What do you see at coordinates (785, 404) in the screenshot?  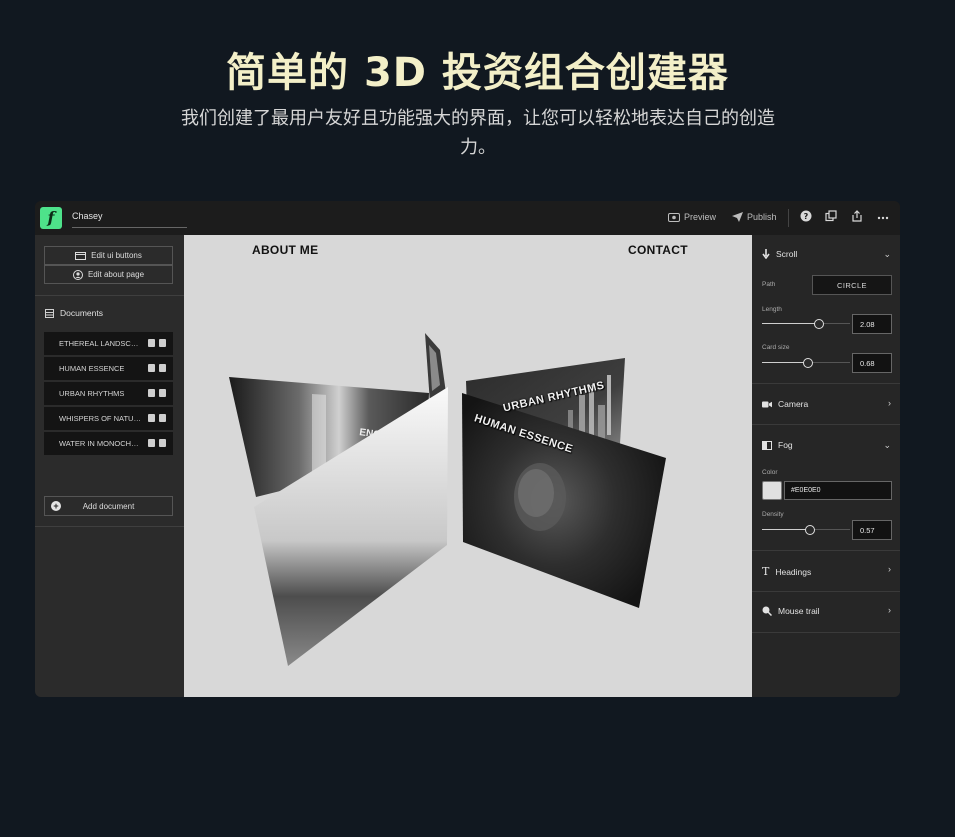 I see `camera-section-header: Camera` at bounding box center [785, 404].